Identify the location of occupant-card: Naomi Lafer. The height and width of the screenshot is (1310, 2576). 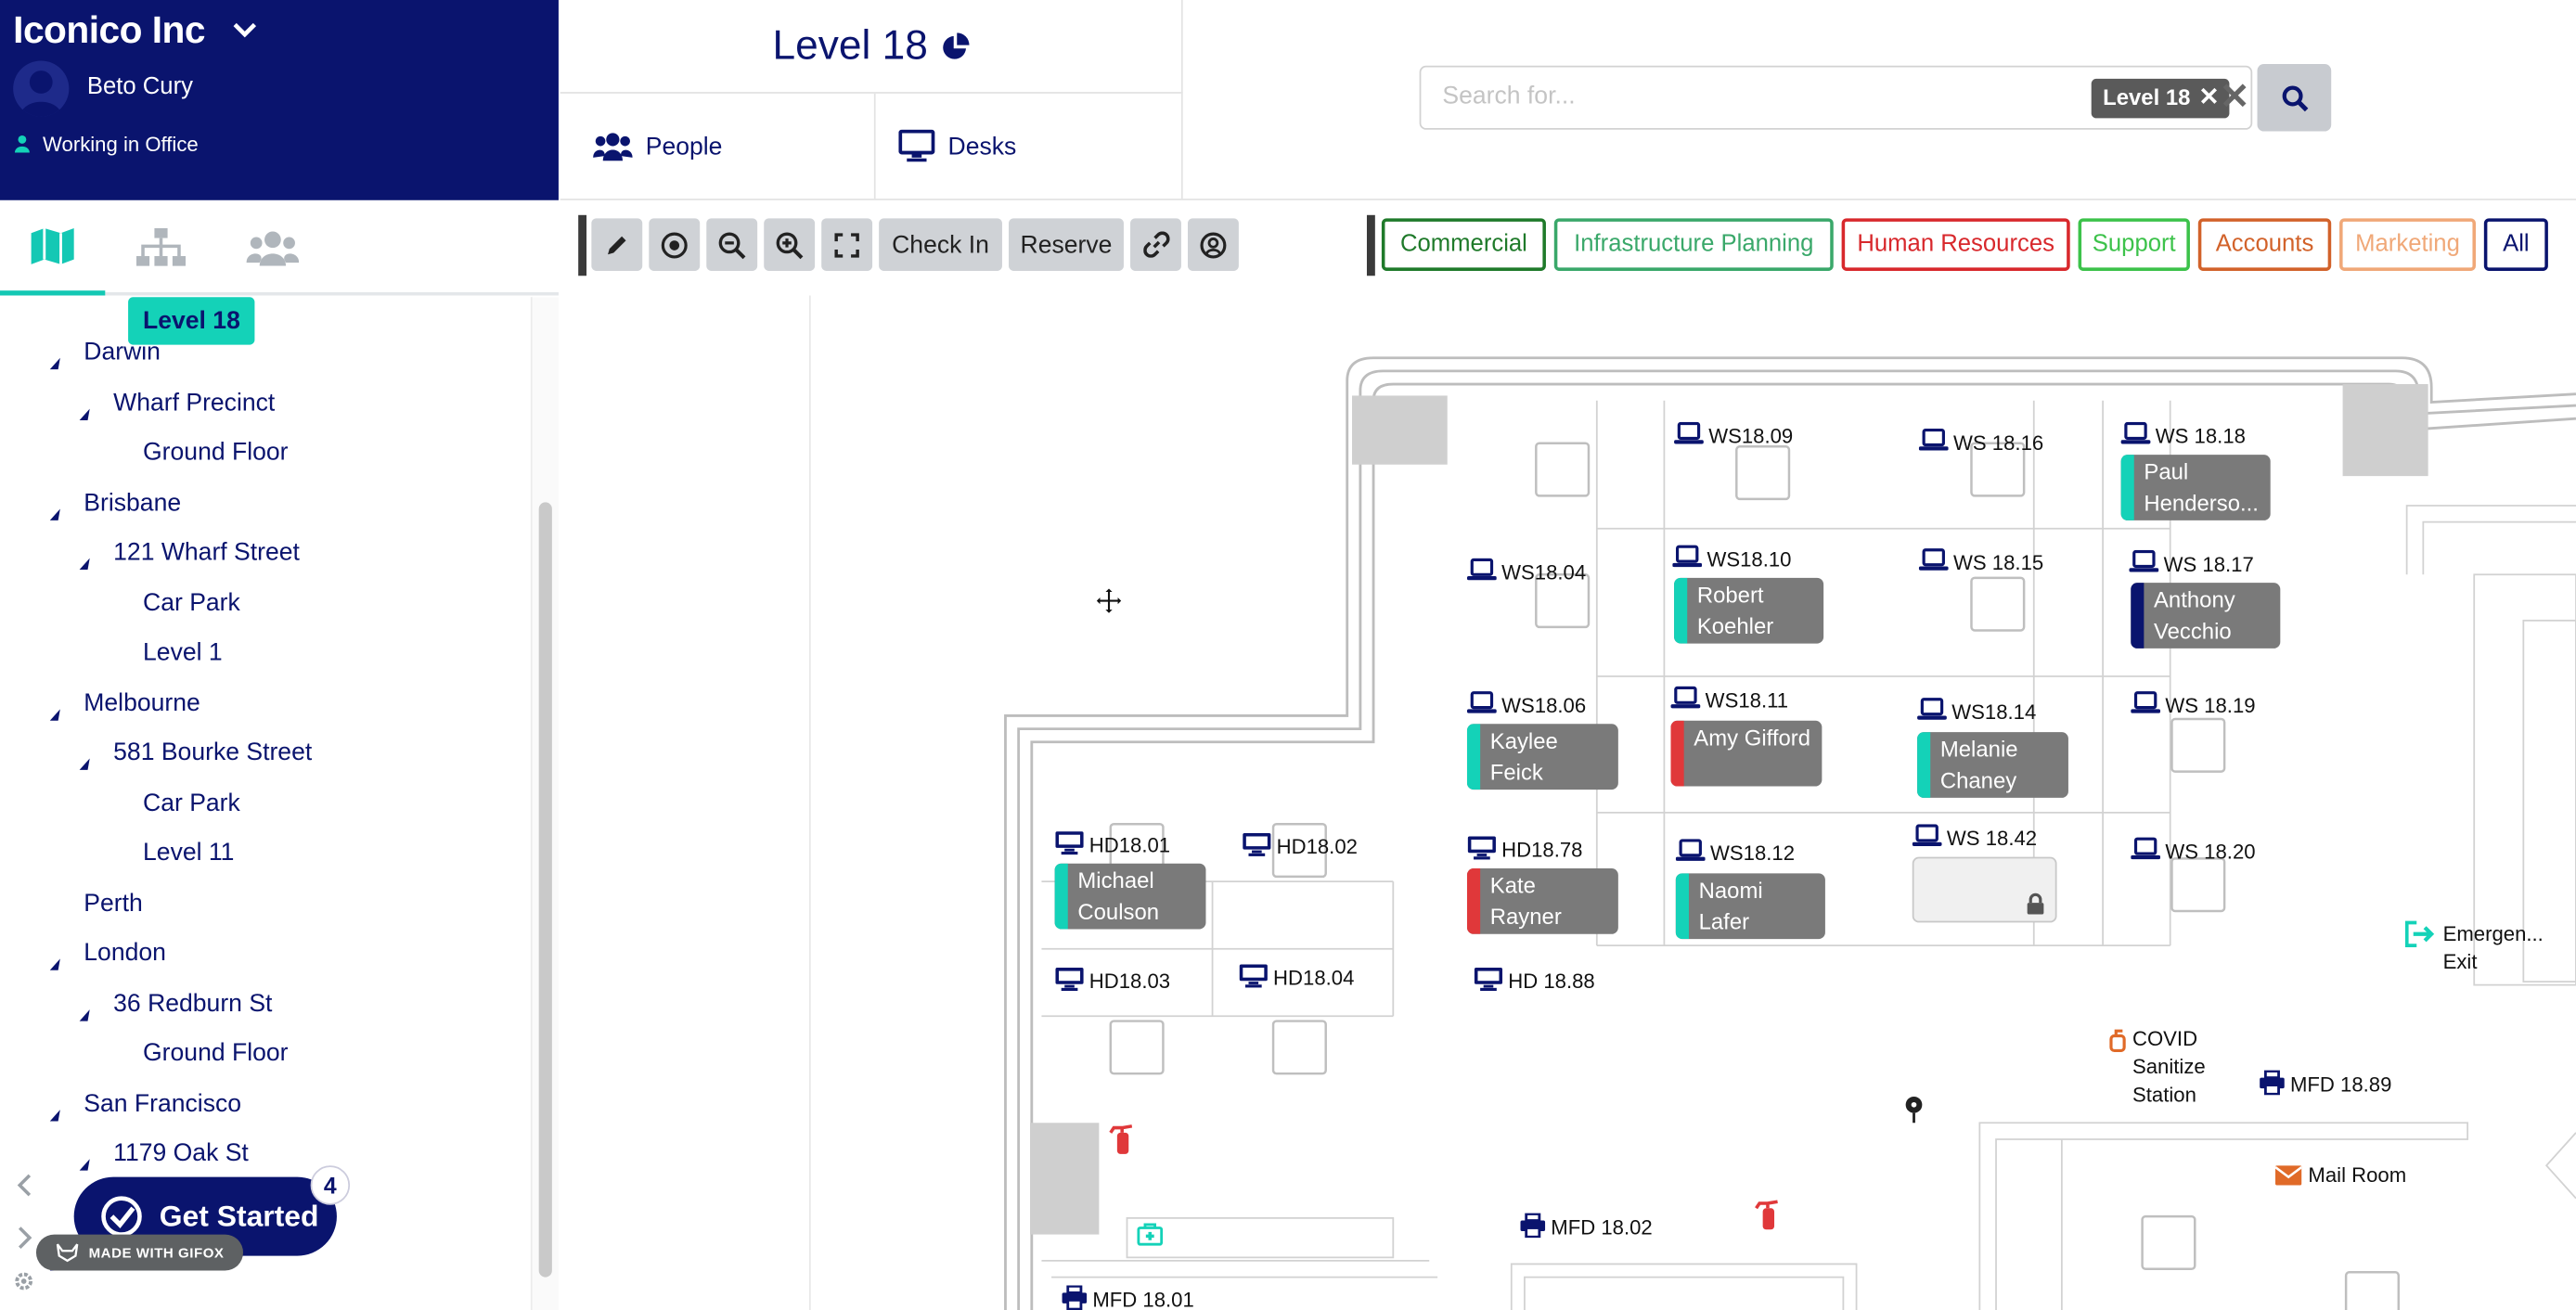
(1750, 906).